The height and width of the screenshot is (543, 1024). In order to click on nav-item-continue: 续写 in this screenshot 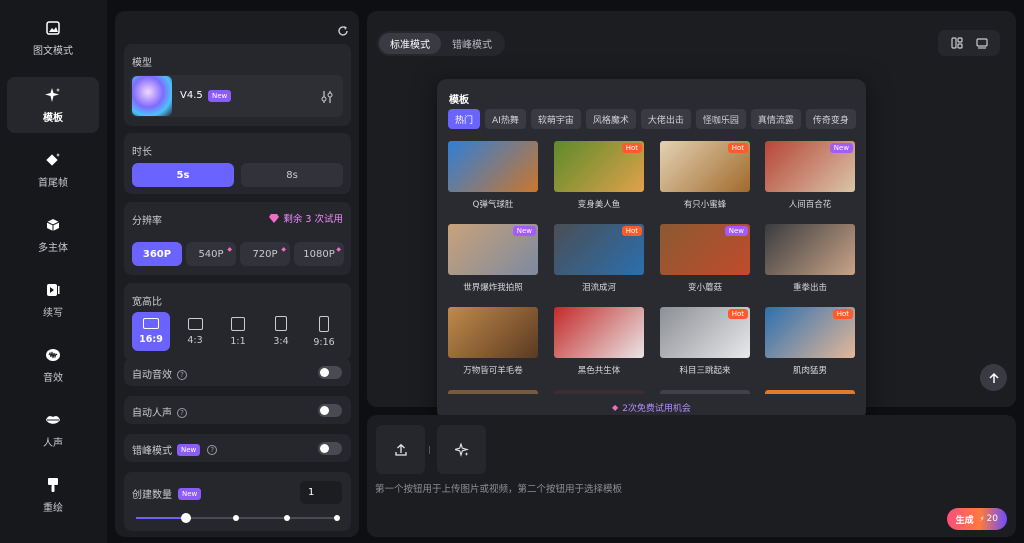, I will do `click(53, 300)`.